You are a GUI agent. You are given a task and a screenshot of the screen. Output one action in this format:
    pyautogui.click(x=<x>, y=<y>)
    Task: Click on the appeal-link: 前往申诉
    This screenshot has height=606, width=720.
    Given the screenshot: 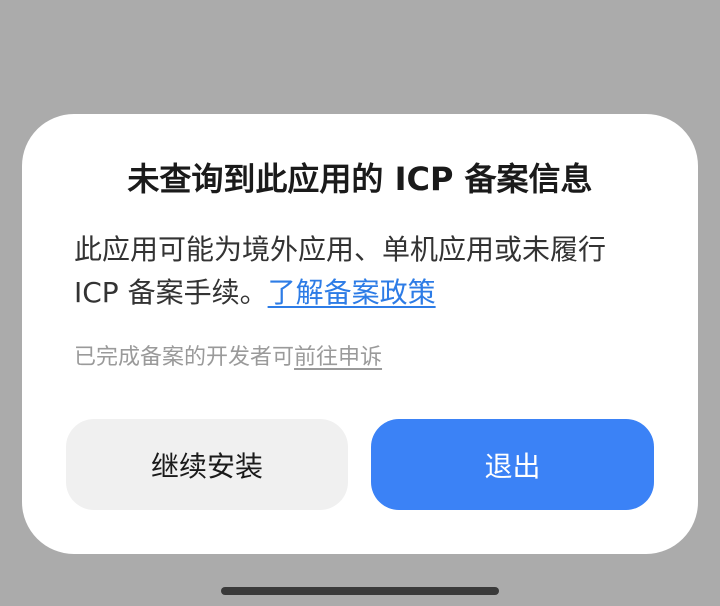 What is the action you would take?
    pyautogui.click(x=338, y=357)
    